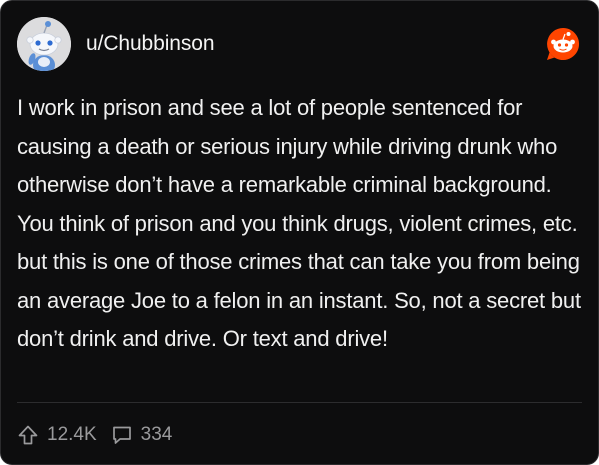 Image resolution: width=599 pixels, height=465 pixels. Describe the element at coordinates (121, 435) in the screenshot. I see `comment-bubble-icon` at that location.